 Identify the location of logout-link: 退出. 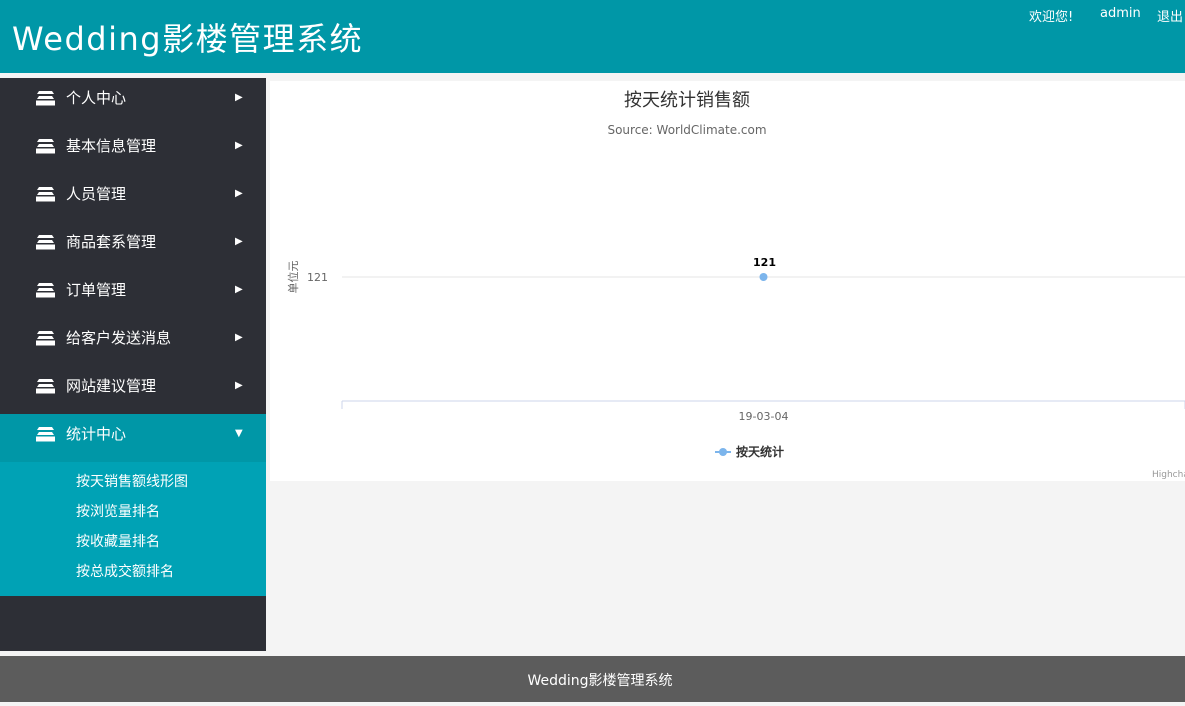
(1170, 15).